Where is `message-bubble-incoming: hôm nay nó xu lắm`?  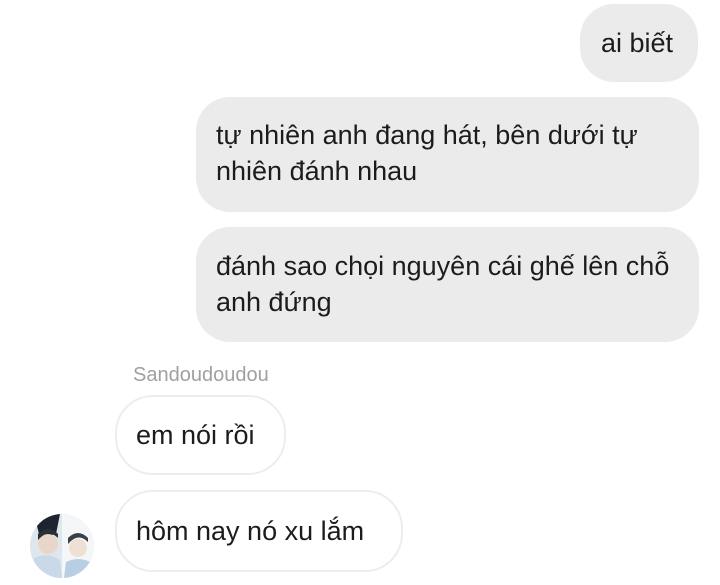 message-bubble-incoming: hôm nay nó xu lắm is located at coordinates (259, 531).